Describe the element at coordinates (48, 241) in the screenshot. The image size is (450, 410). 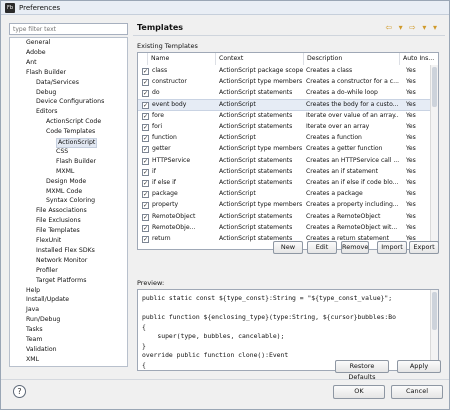
I see `tree-item: FlexUnit` at that location.